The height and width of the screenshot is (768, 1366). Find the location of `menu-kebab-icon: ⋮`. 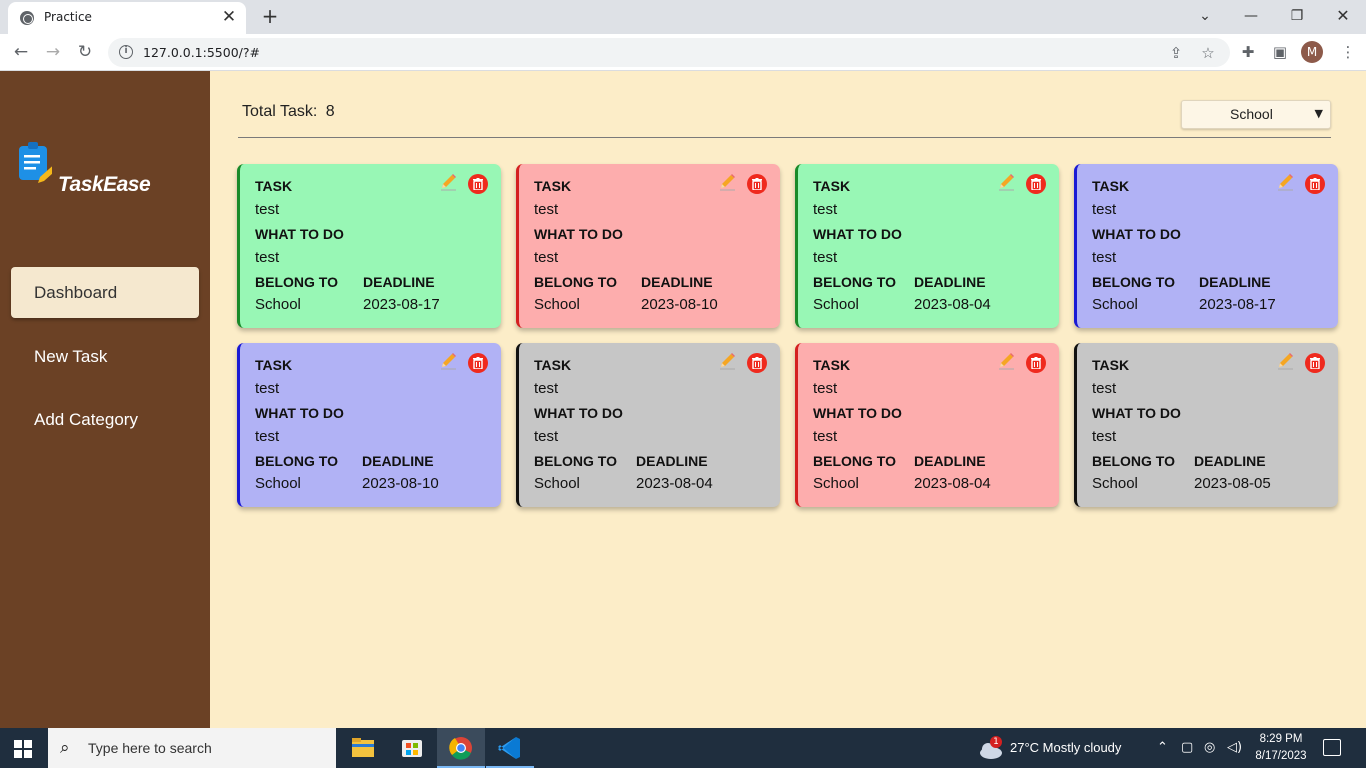

menu-kebab-icon: ⋮ is located at coordinates (1348, 52).